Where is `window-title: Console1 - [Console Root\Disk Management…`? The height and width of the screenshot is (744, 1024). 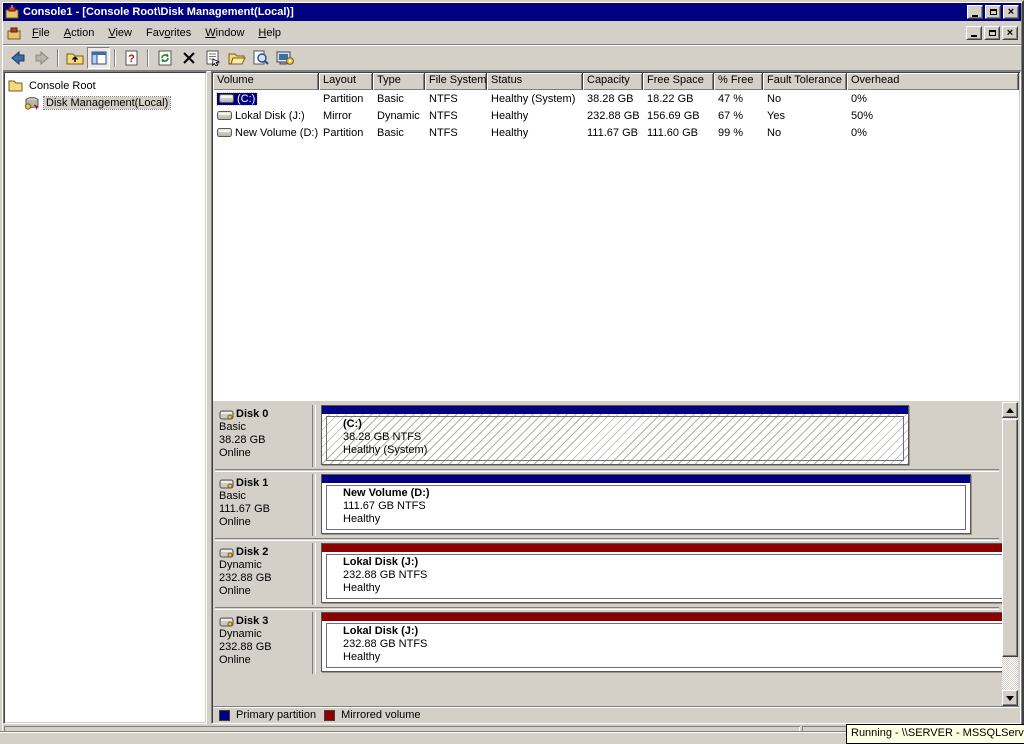
window-title: Console1 - [Console Root\Disk Management… is located at coordinates (158, 12).